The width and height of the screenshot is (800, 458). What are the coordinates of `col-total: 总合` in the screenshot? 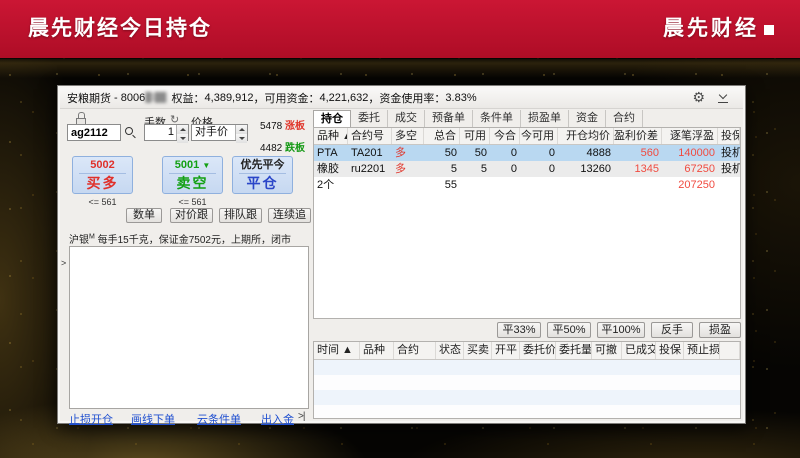 It's located at (442, 136).